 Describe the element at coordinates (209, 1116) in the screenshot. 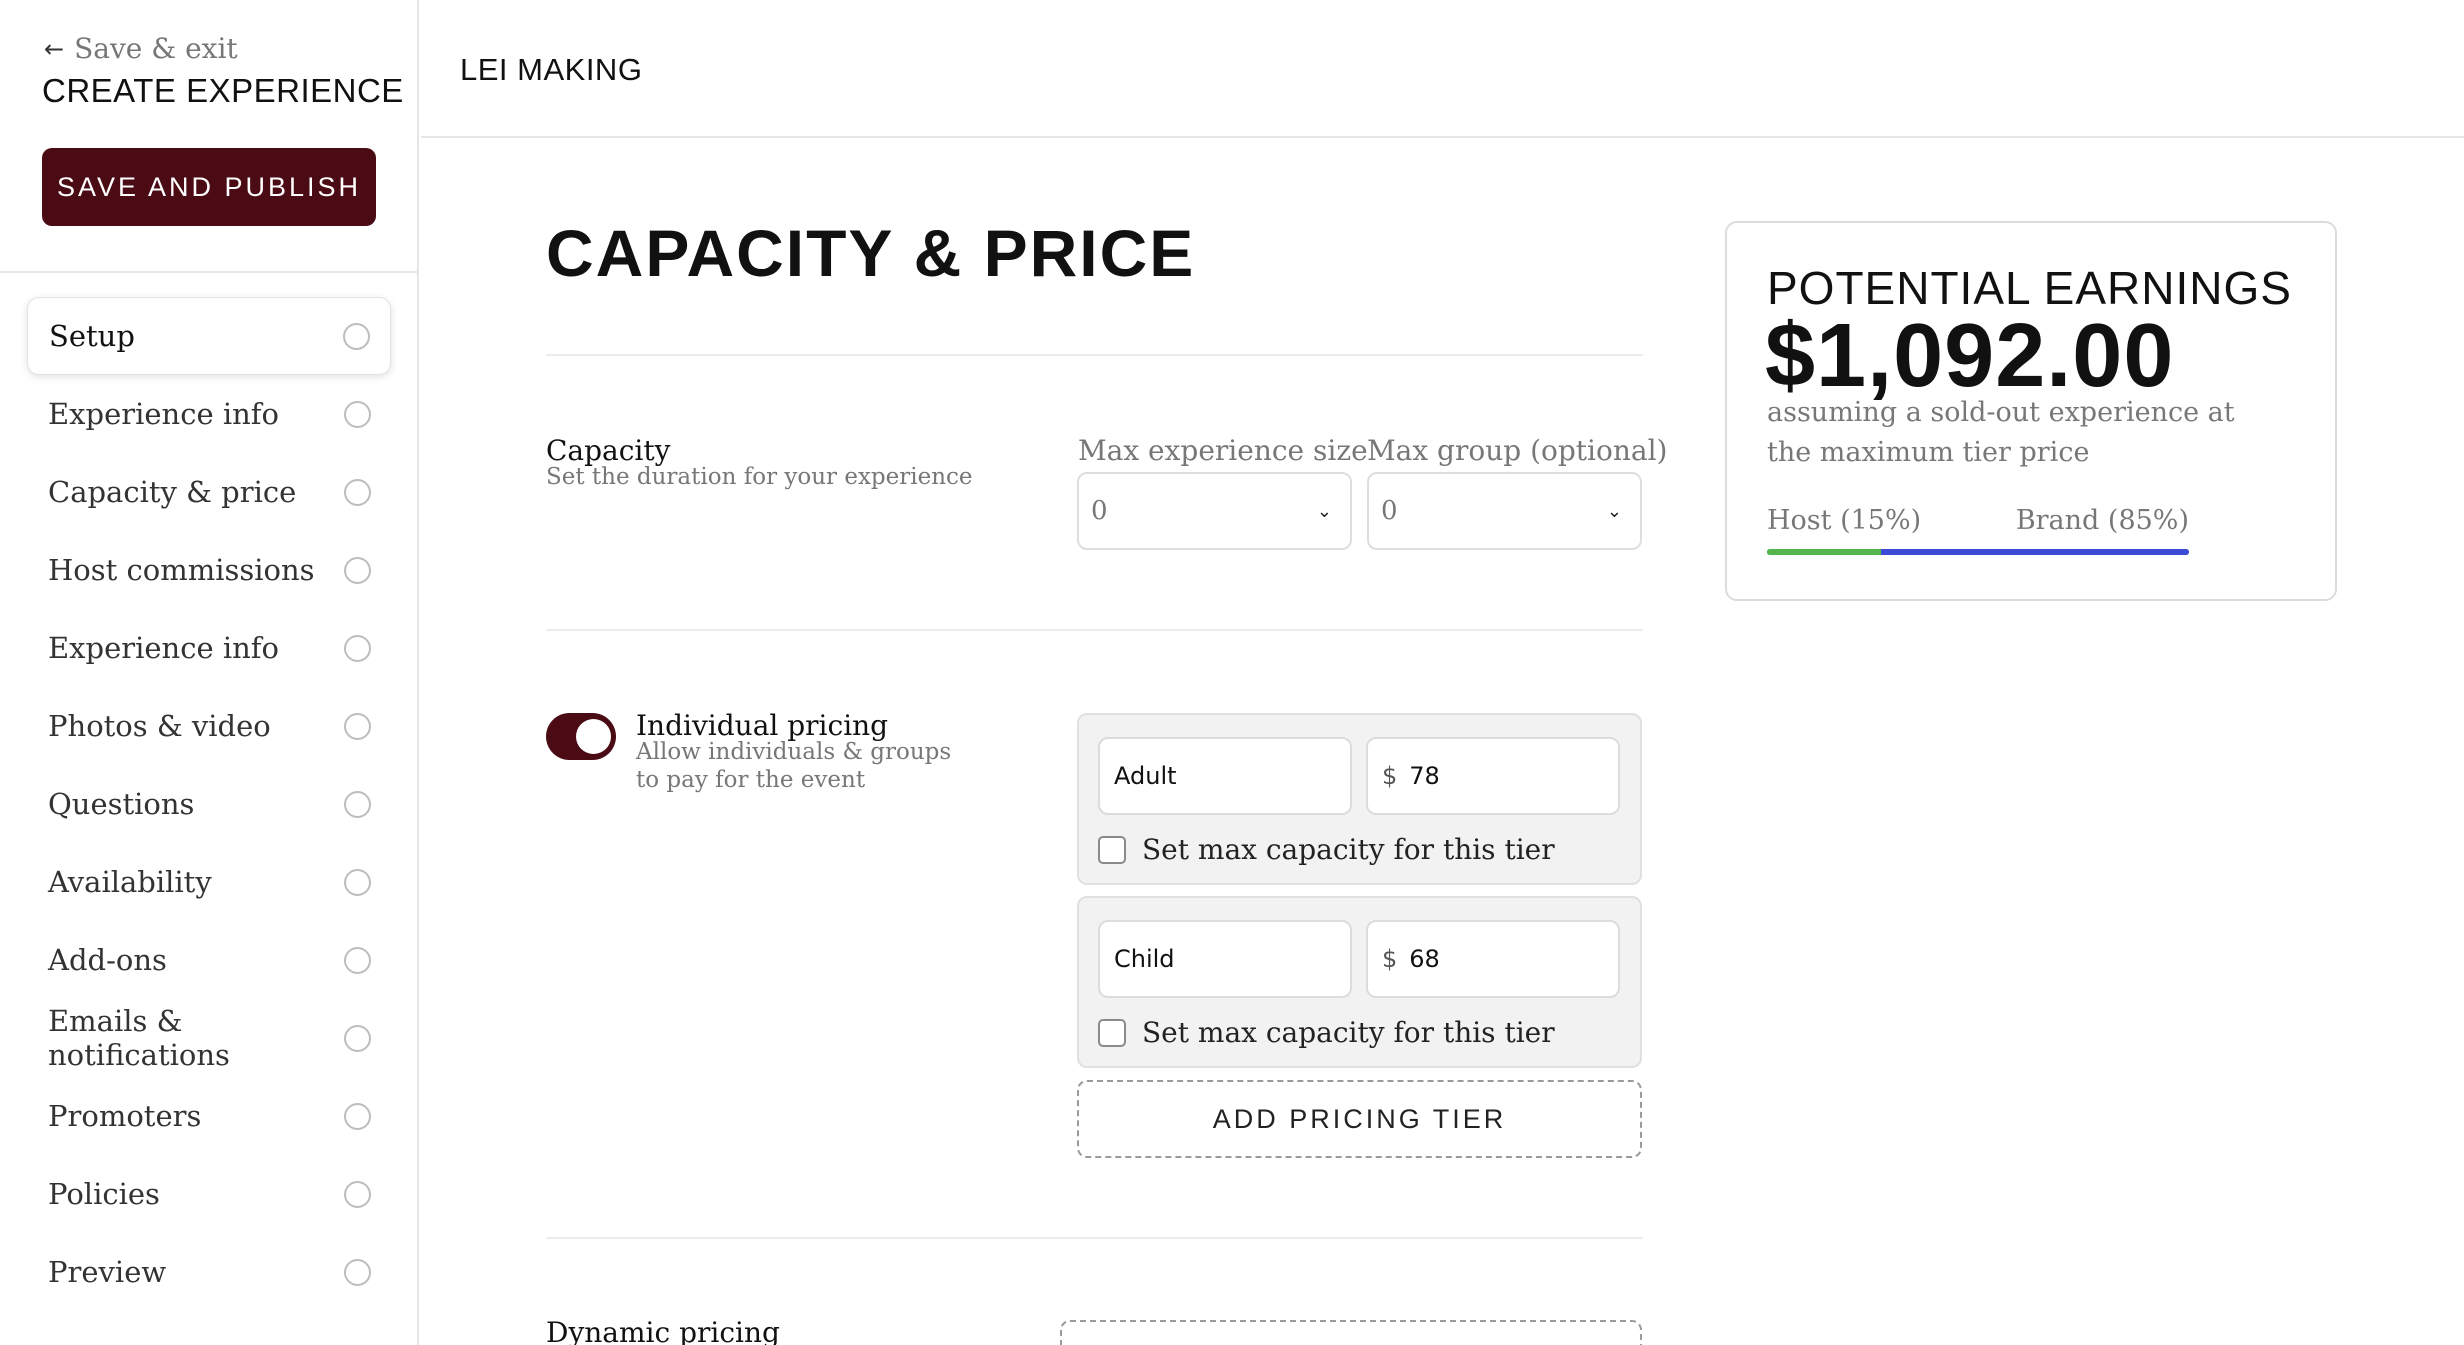

I see `sidebar-item-promoters: Promoters` at that location.